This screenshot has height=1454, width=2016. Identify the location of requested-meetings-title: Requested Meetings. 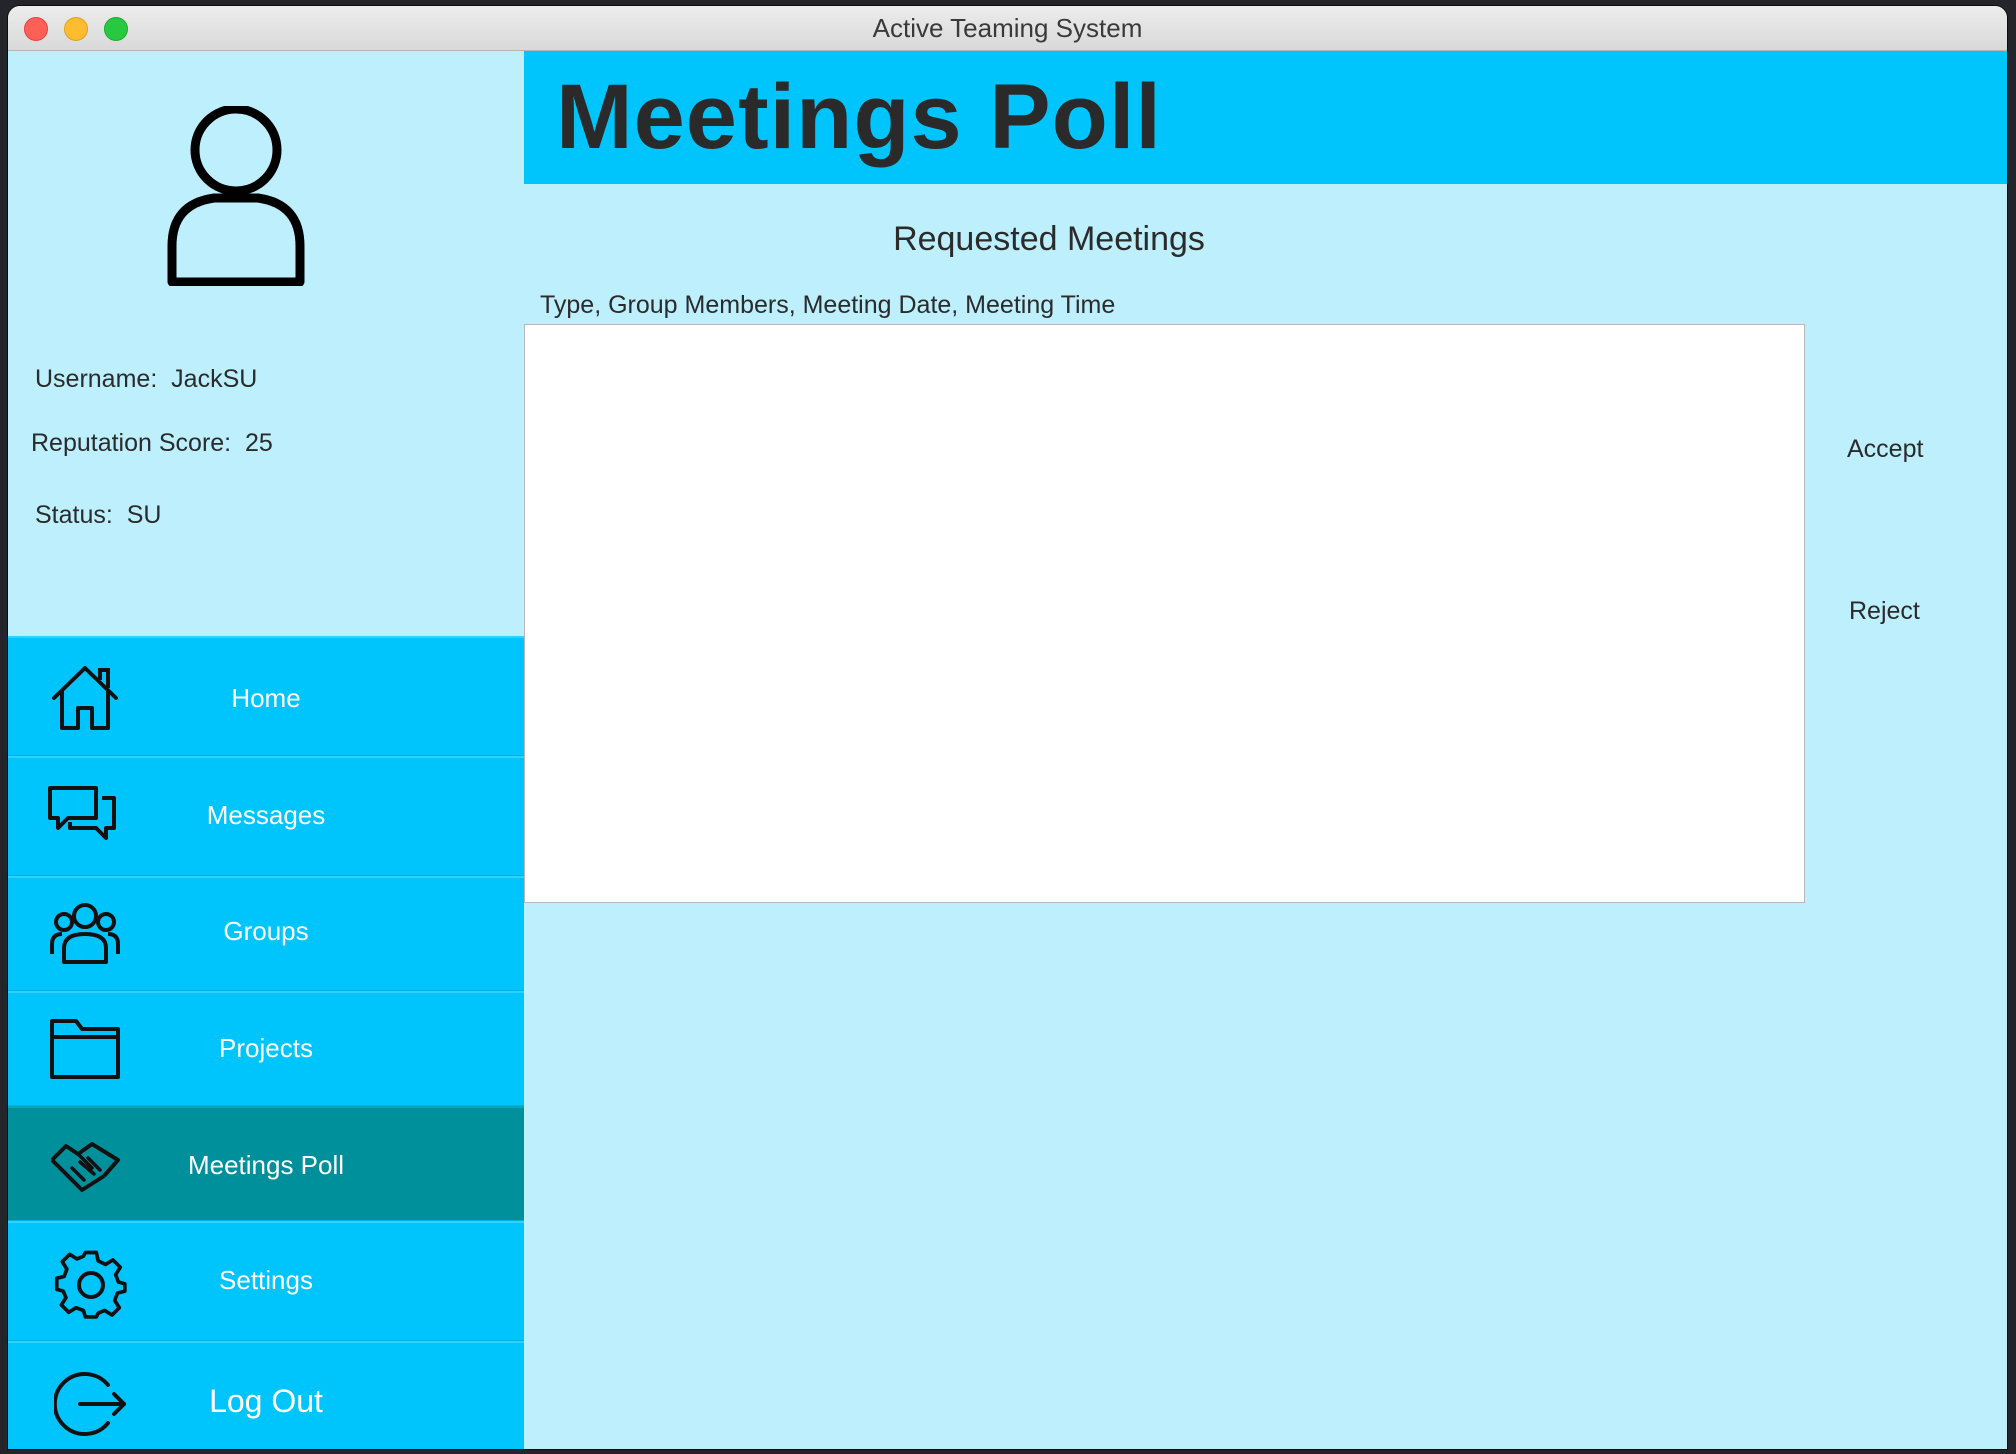
(1049, 239).